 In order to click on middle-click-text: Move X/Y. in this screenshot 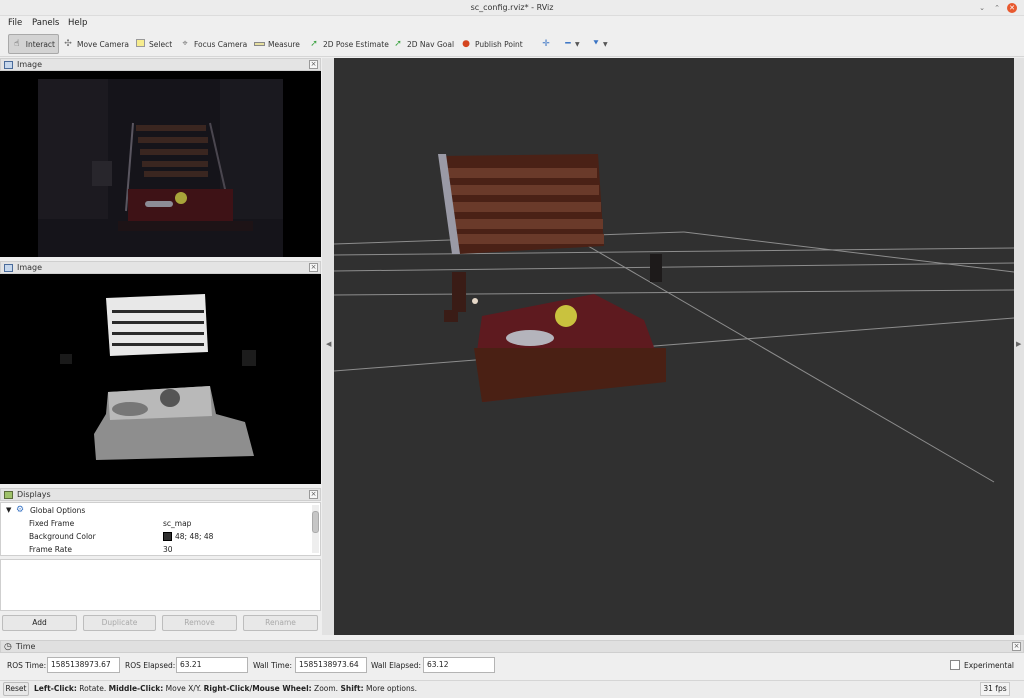, I will do `click(183, 688)`.